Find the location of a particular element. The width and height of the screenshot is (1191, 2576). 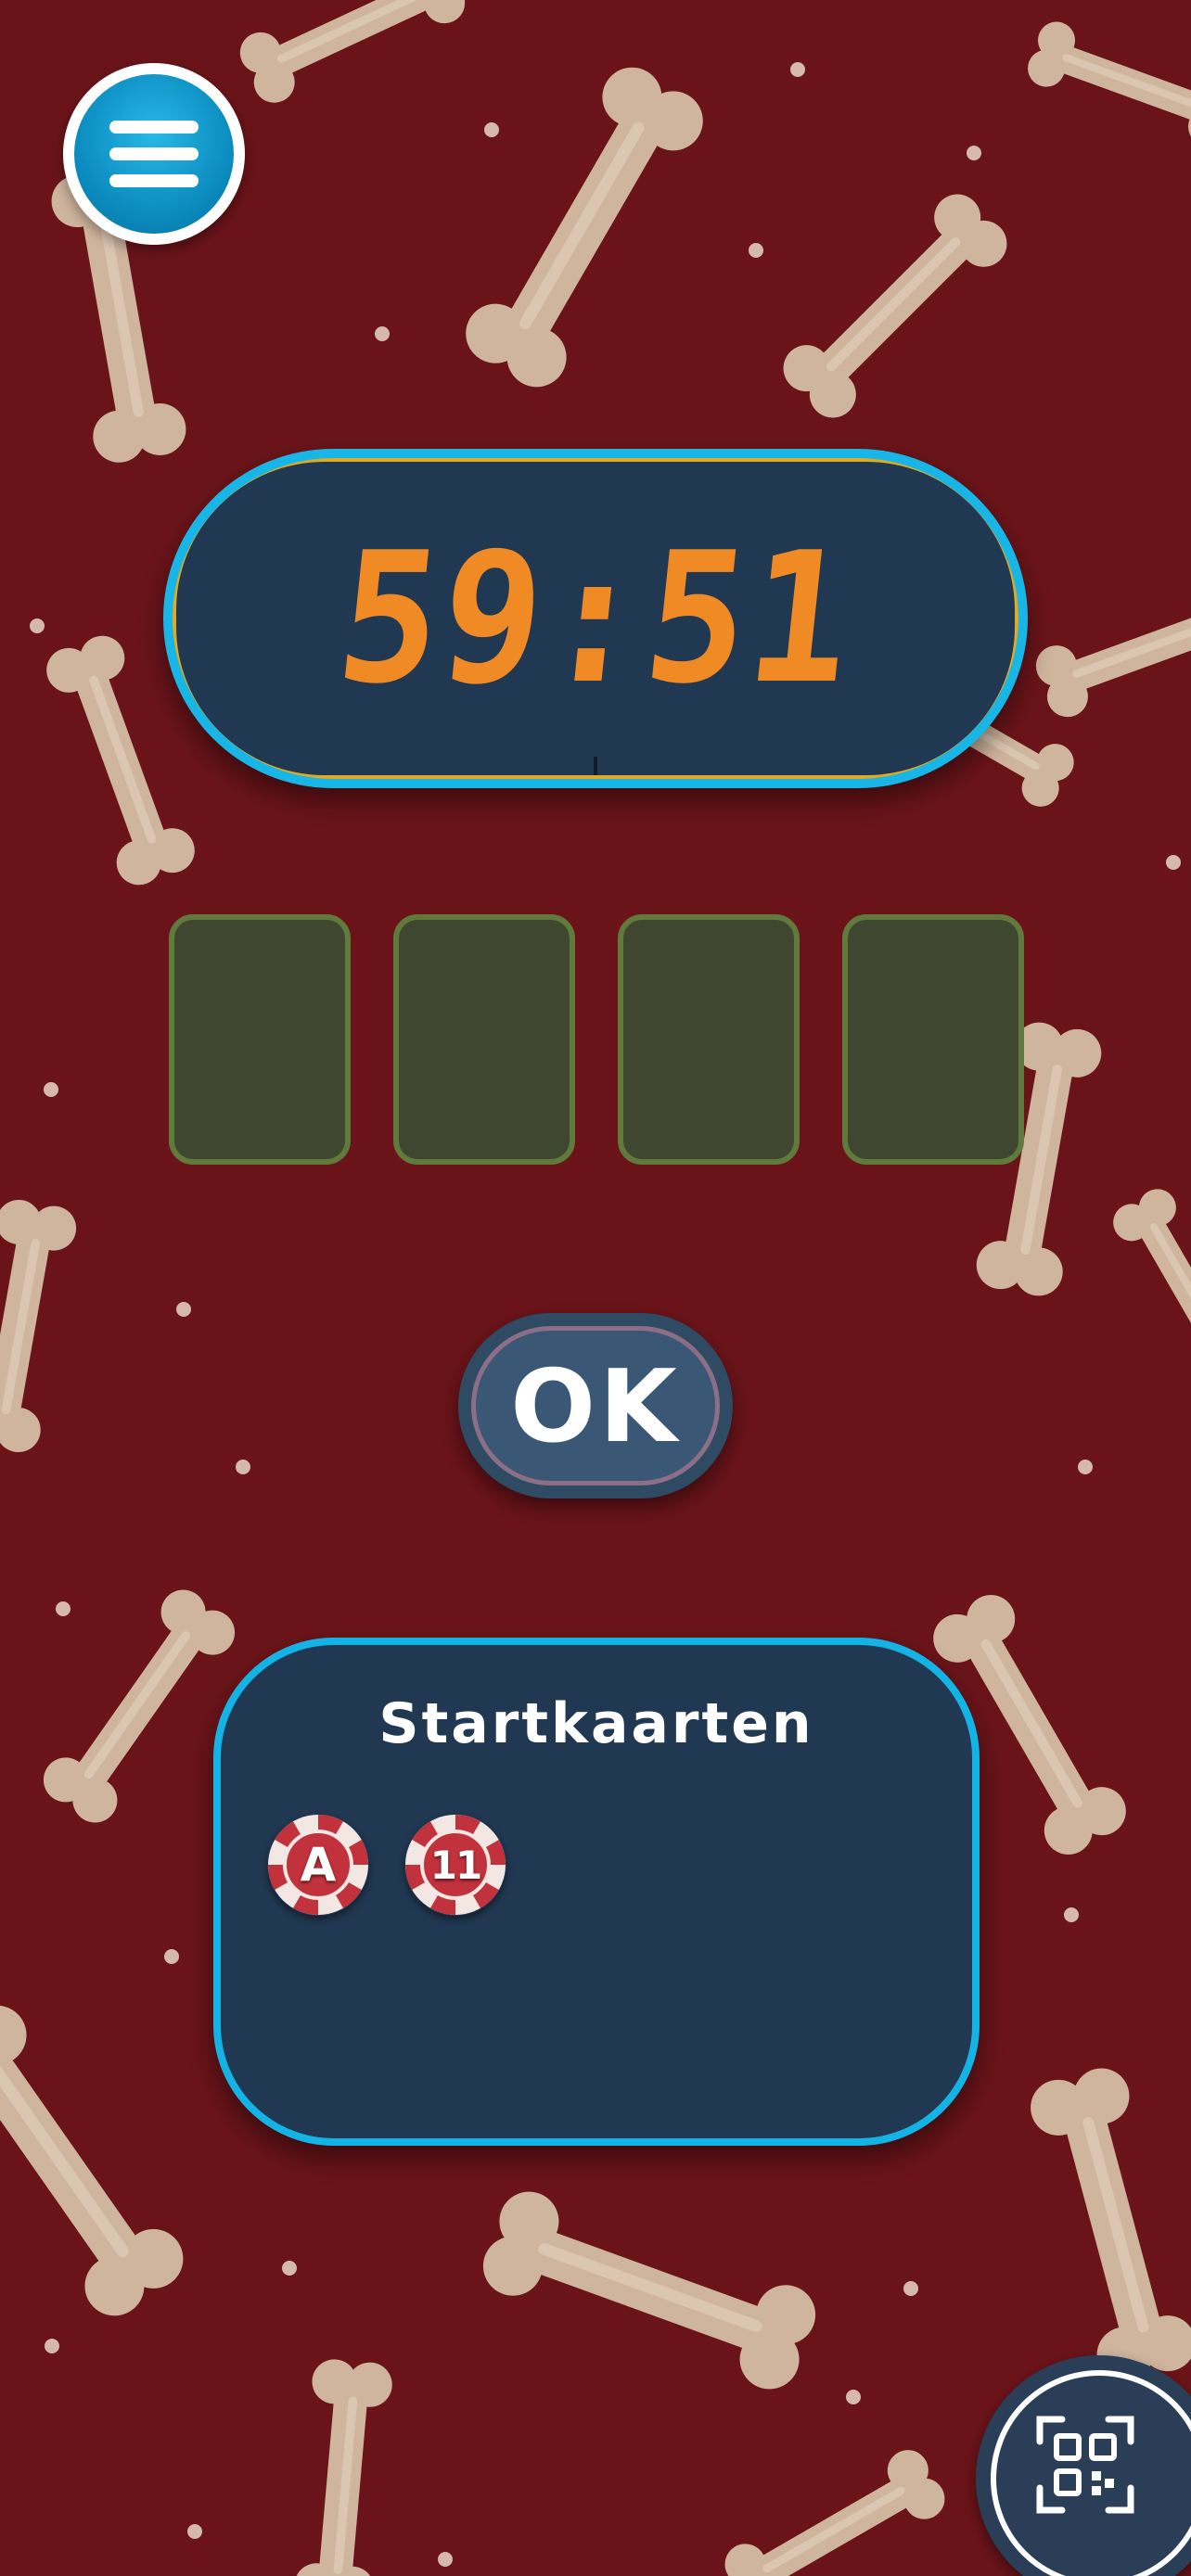

start-cards-panel: Startkaarten A 11 is located at coordinates (597, 1892).